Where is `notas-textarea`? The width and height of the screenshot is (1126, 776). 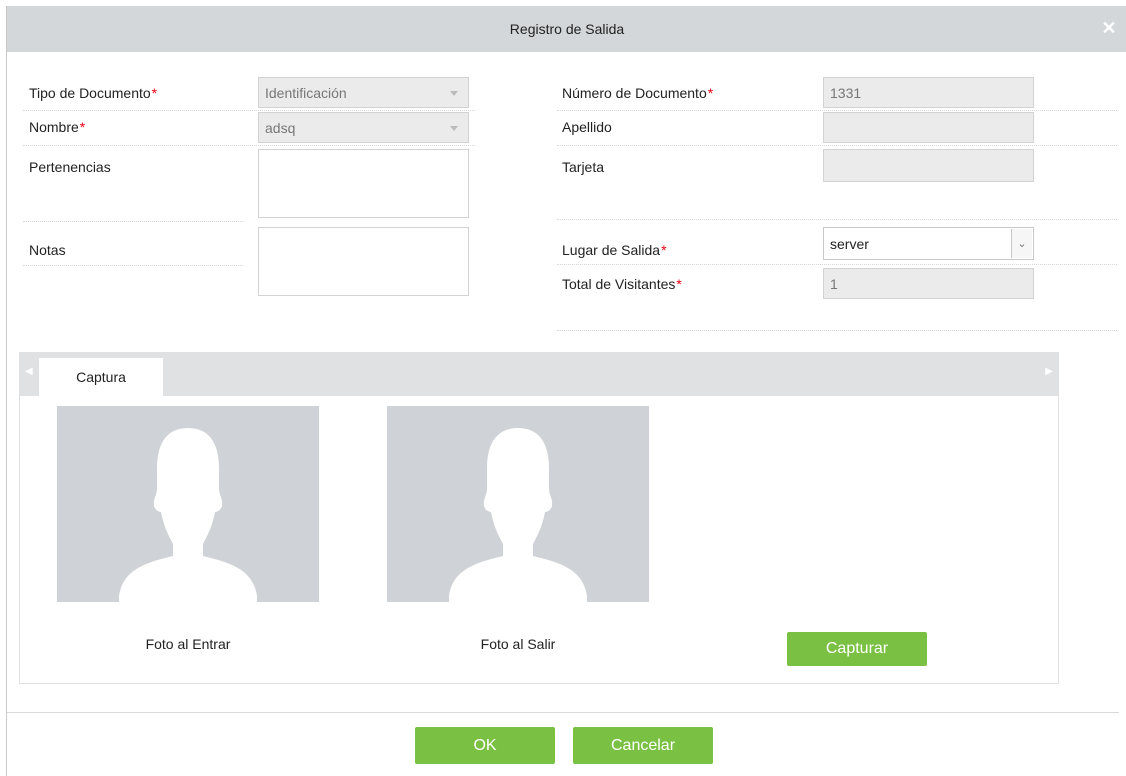
notas-textarea is located at coordinates (363, 261).